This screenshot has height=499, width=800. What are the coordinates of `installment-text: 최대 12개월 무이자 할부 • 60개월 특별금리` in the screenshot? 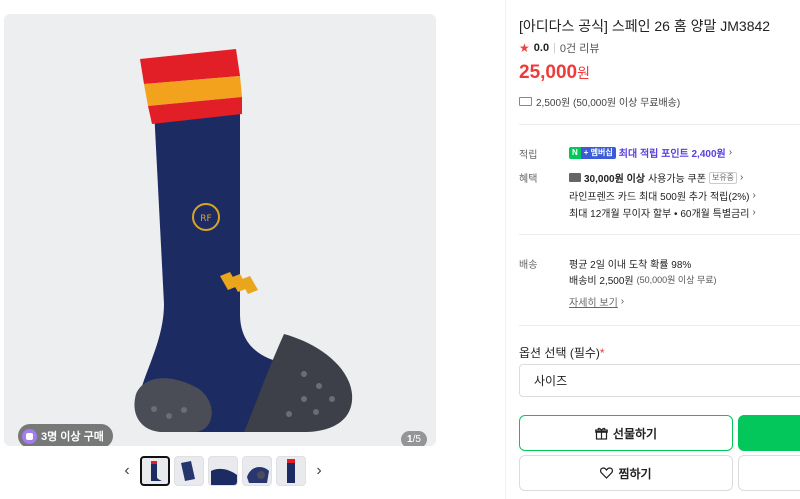 It's located at (659, 214).